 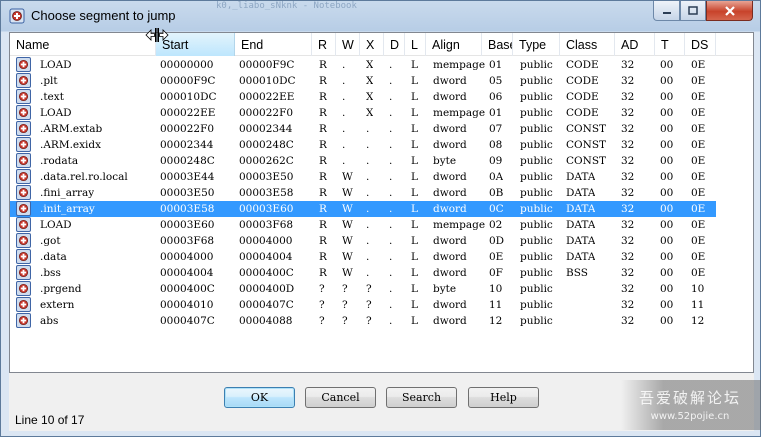 What do you see at coordinates (266, 241) in the screenshot?
I see `cell-end: 00004000` at bounding box center [266, 241].